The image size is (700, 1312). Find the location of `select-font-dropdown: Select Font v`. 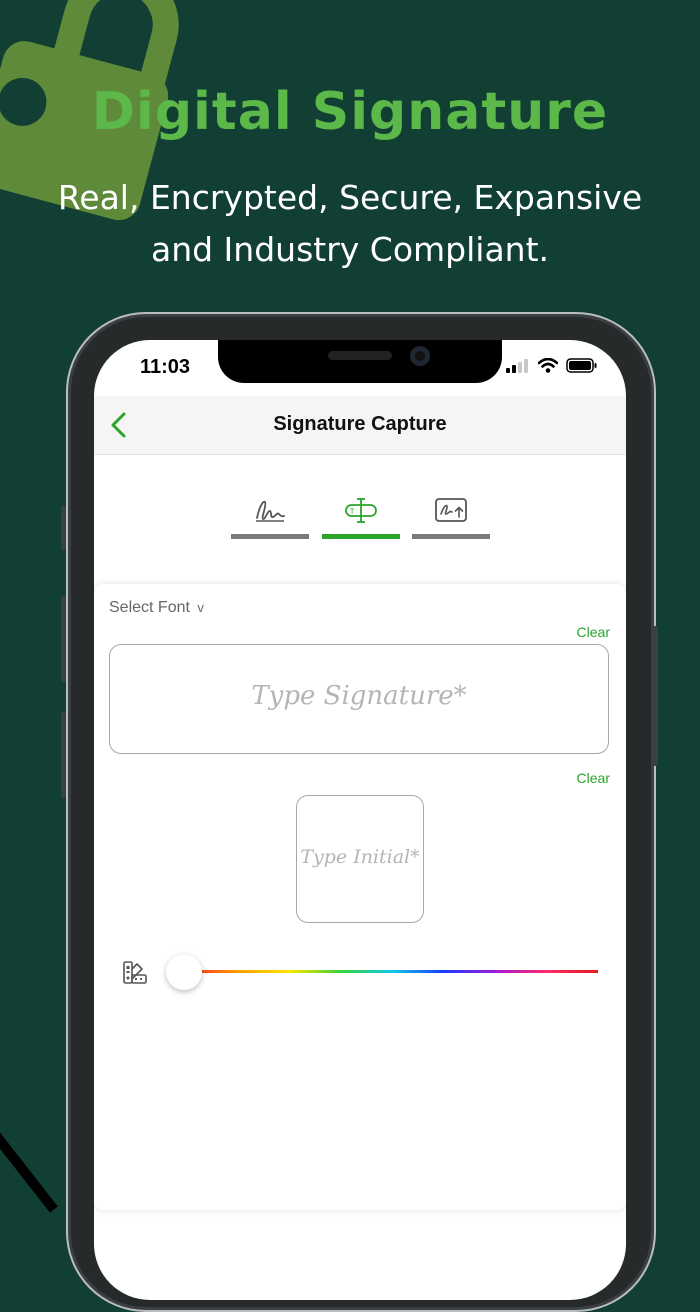

select-font-dropdown: Select Font v is located at coordinates (156, 608).